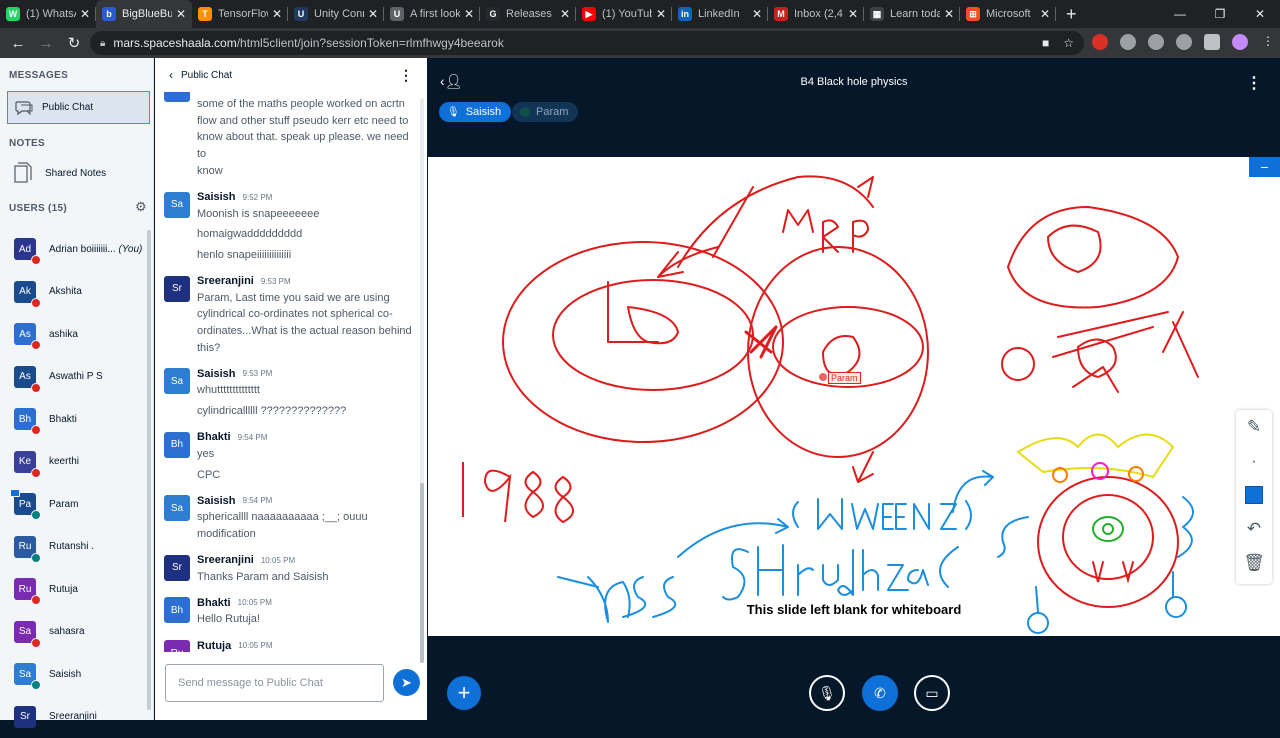  What do you see at coordinates (1045, 43) in the screenshot?
I see `camera-site-icon: ■` at bounding box center [1045, 43].